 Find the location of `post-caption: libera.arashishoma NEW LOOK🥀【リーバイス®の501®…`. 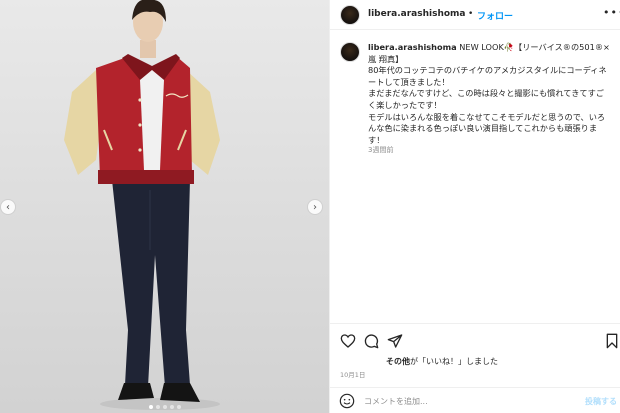

post-caption: libera.arashishoma NEW LOOK🥀【リーバイス®の501®… is located at coordinates (490, 94).